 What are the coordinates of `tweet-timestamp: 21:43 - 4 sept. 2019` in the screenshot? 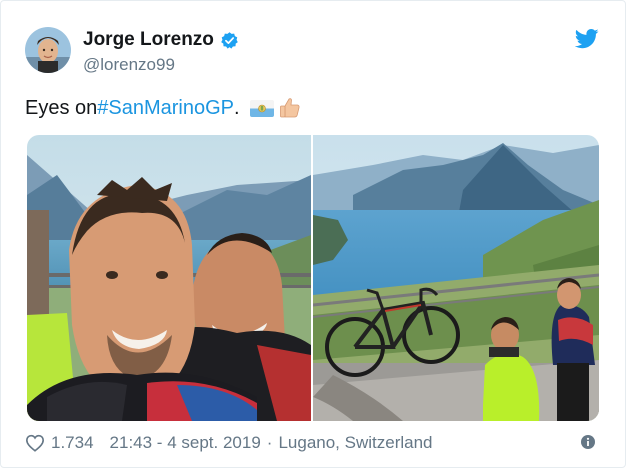 It's located at (185, 443).